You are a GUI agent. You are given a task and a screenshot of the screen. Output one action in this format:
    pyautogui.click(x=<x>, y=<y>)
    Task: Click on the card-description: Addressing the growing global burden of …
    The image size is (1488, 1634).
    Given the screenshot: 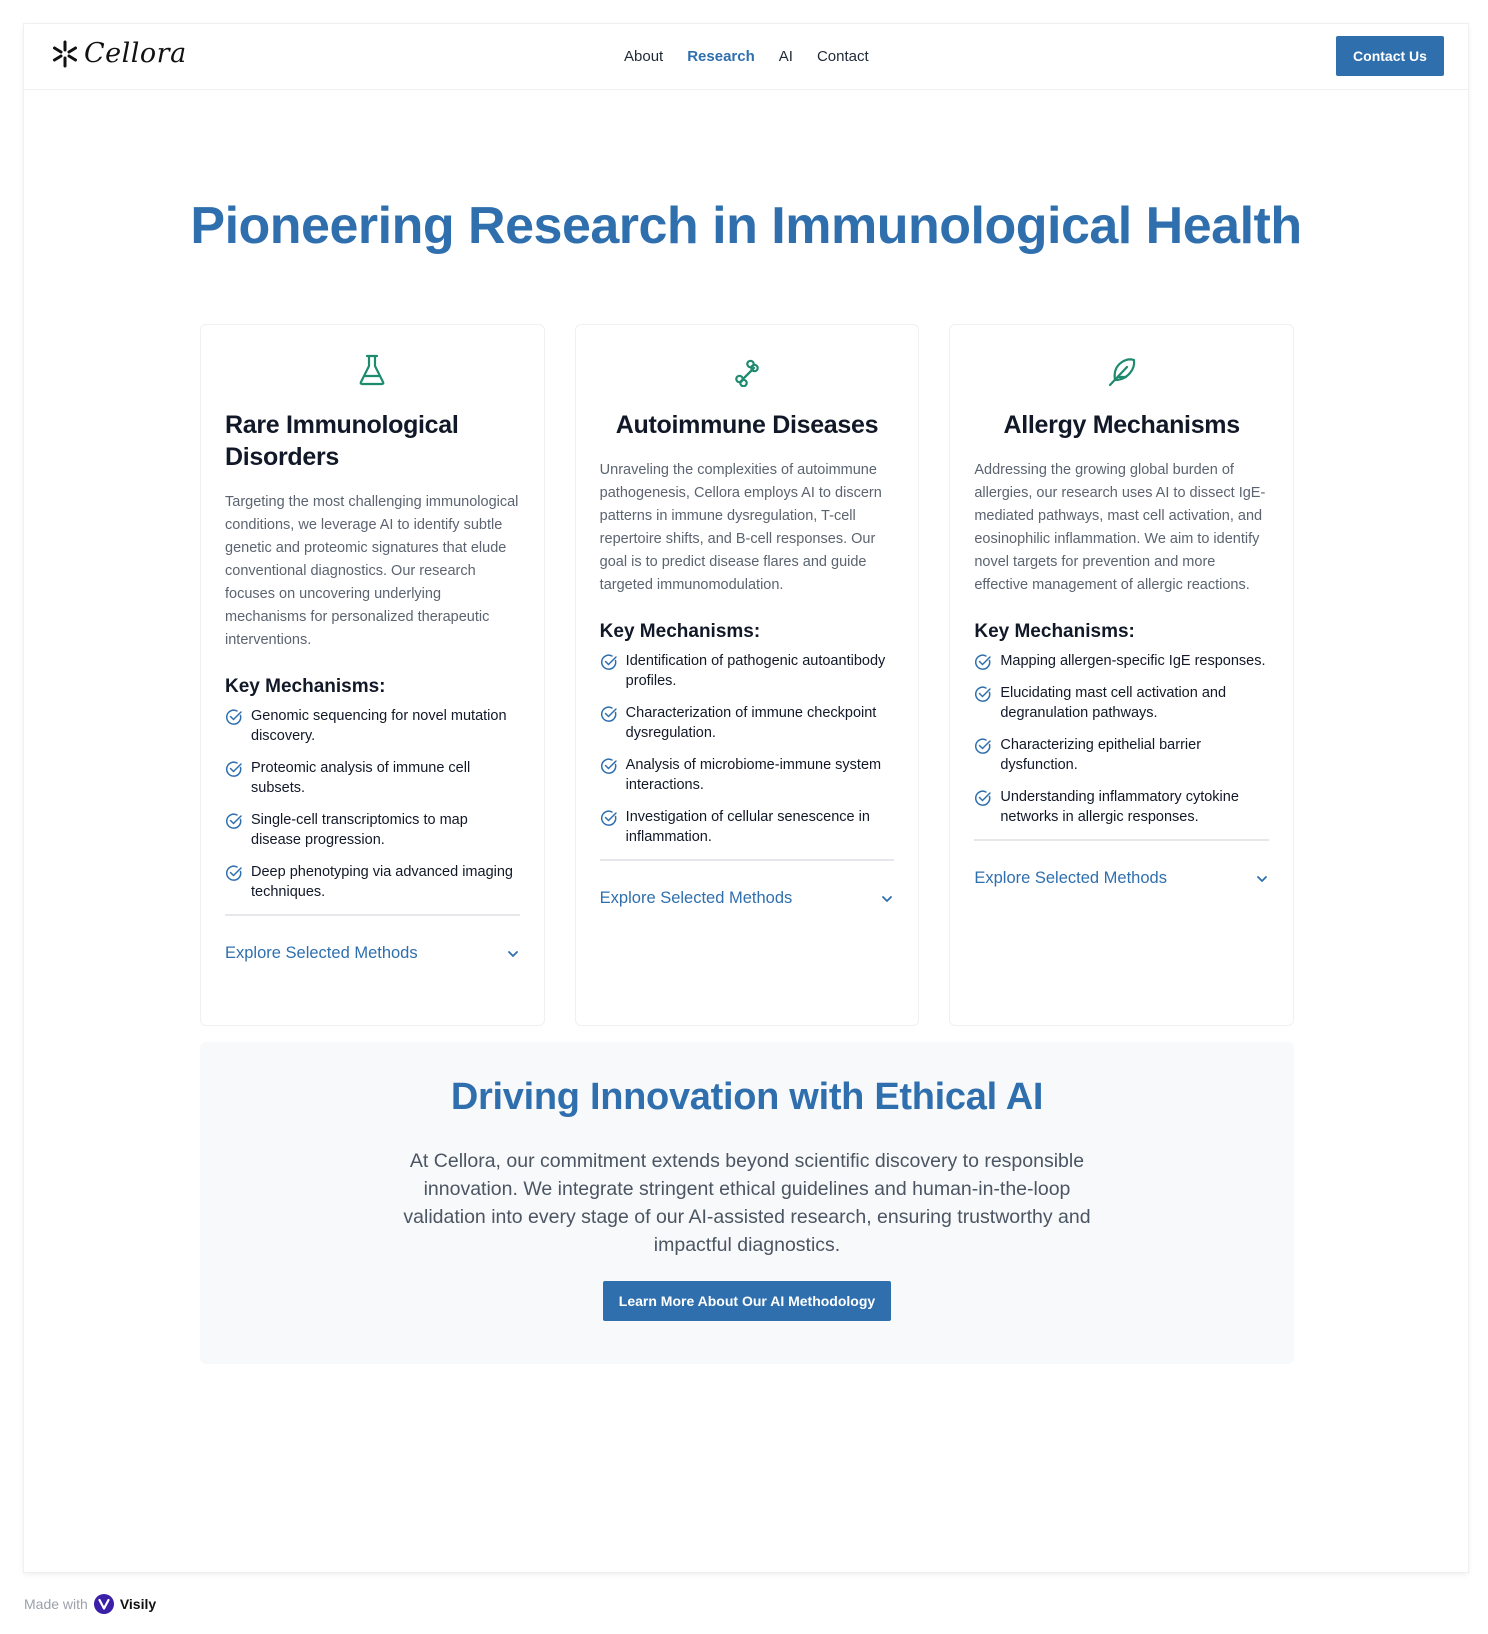 What is the action you would take?
    pyautogui.click(x=1120, y=527)
    